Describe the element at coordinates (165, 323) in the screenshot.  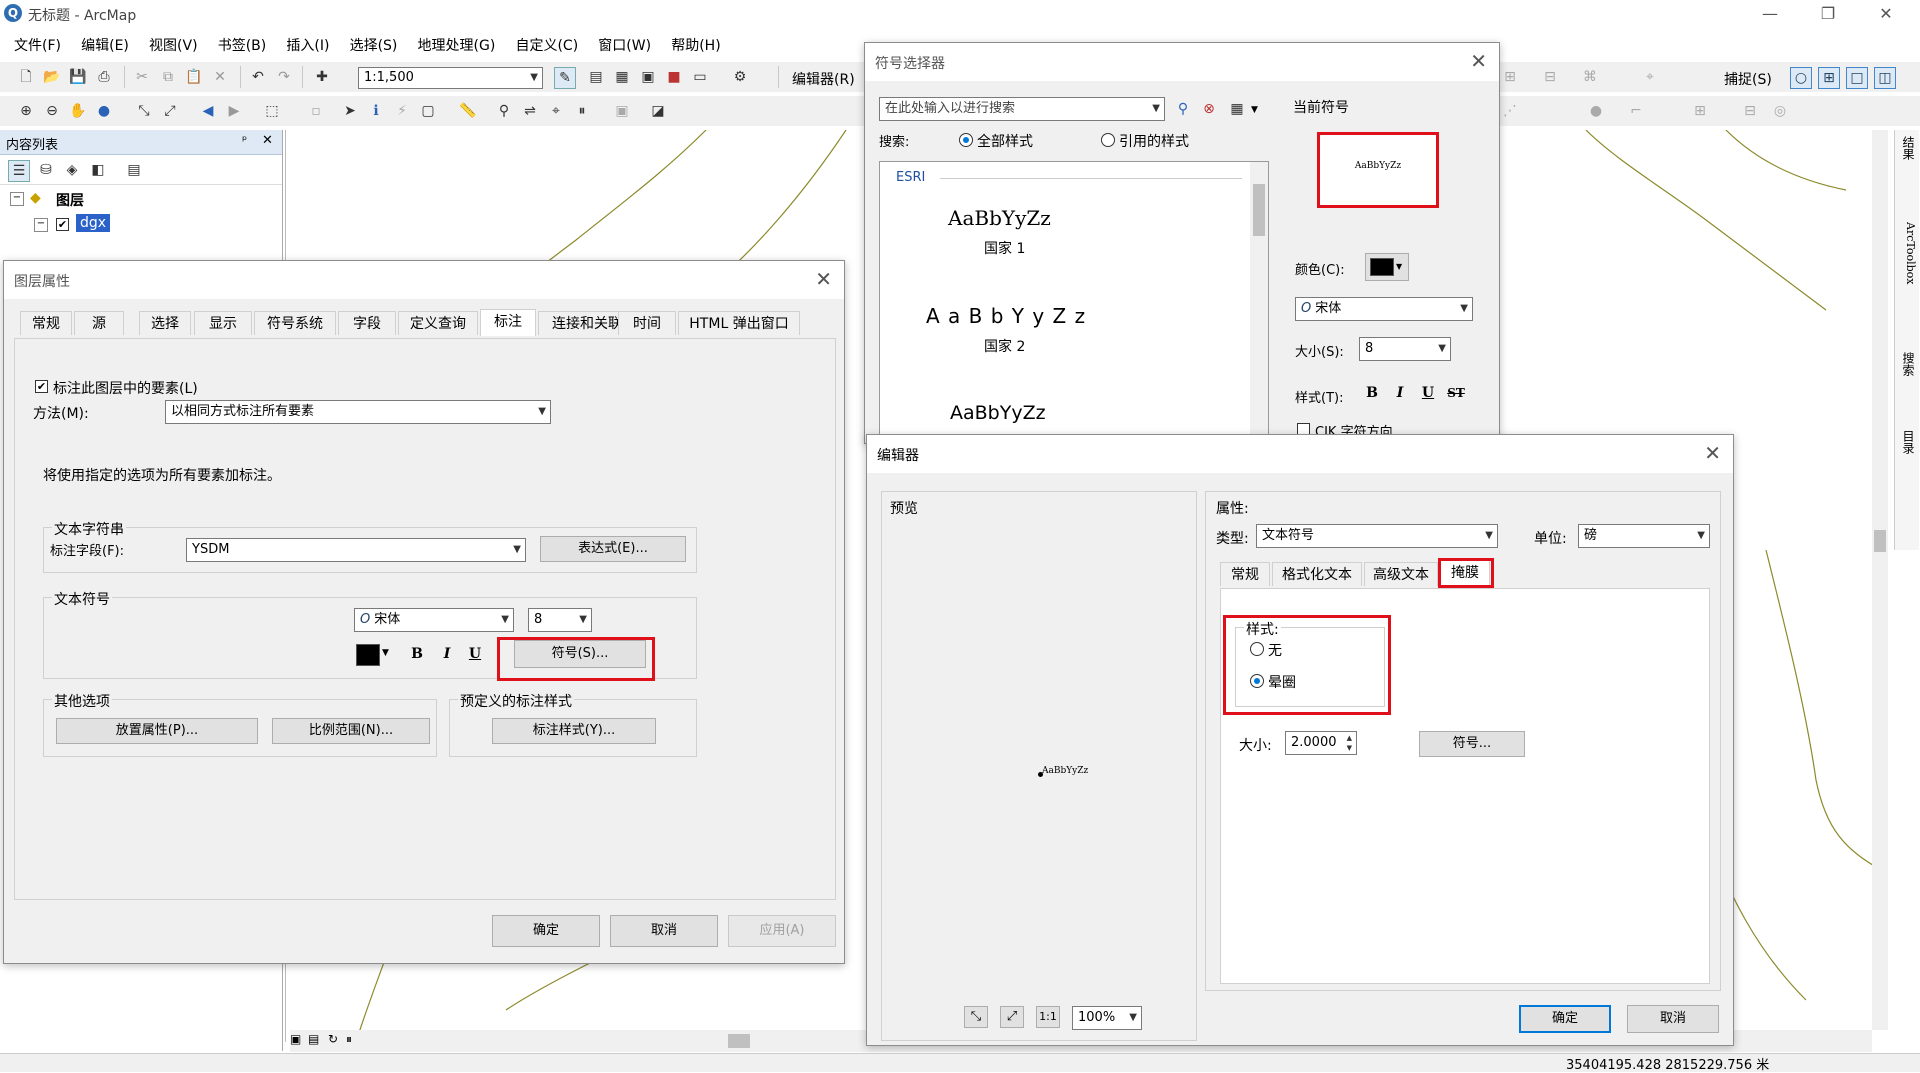
I see `tab-selection: 选择` at that location.